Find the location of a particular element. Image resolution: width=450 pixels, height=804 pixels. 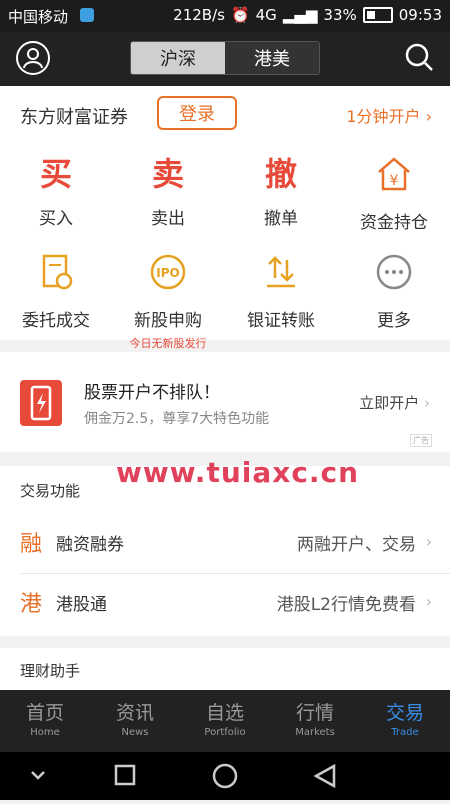

tab-label-en: Portfolio is located at coordinates (225, 732).